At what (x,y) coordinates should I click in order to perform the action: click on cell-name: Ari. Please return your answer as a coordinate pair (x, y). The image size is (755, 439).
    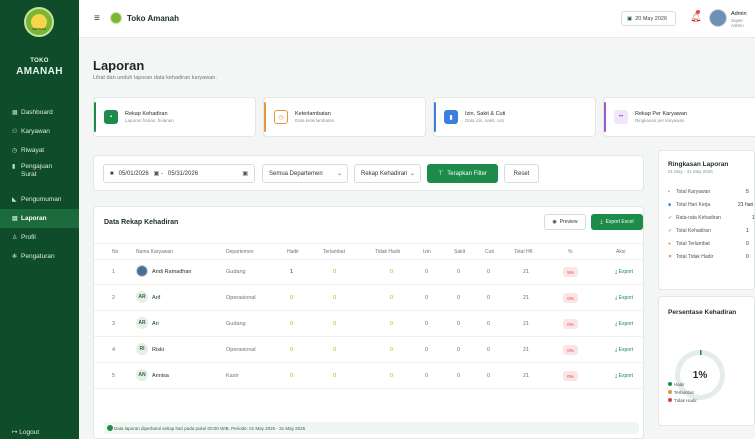
    Looking at the image, I should click on (155, 324).